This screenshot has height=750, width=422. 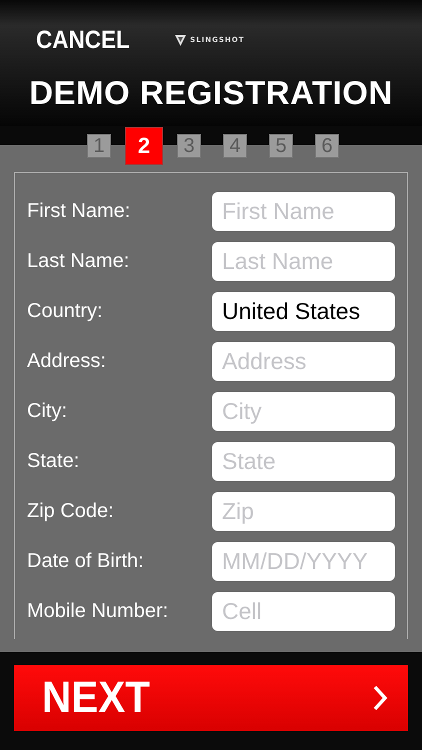 What do you see at coordinates (189, 146) in the screenshot?
I see `step-tab: 3` at bounding box center [189, 146].